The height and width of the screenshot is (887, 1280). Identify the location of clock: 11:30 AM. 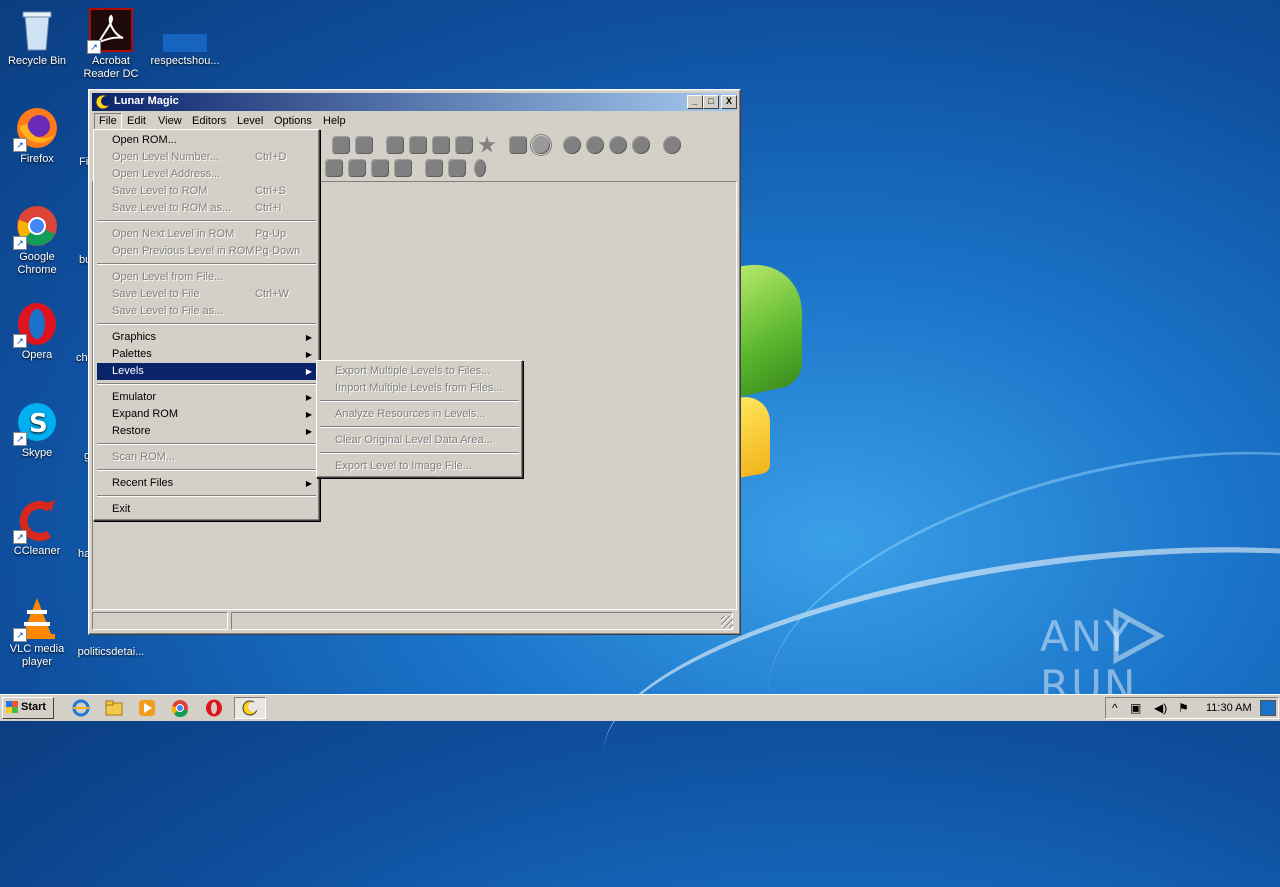
(1229, 708).